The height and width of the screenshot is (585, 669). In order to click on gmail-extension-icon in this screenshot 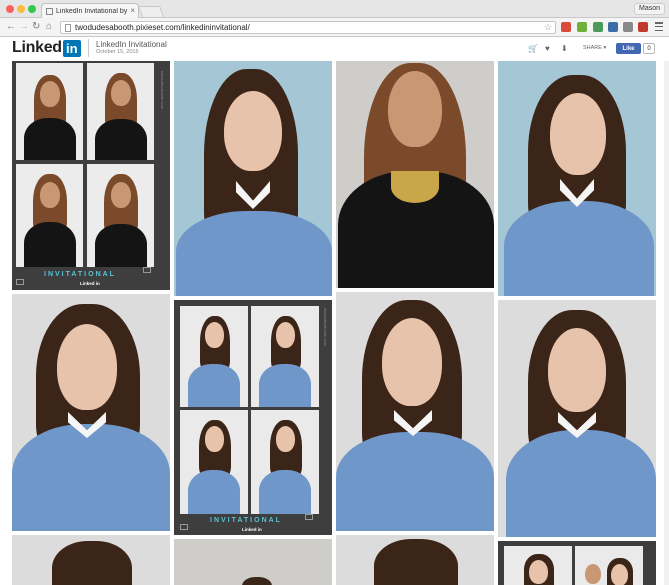, I will do `click(566, 27)`.